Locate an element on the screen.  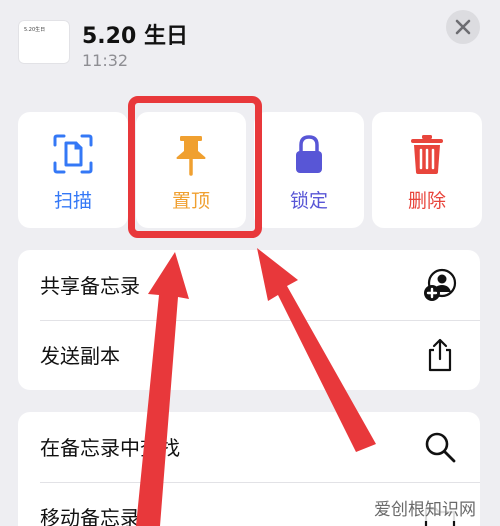
close-button is located at coordinates (463, 27).